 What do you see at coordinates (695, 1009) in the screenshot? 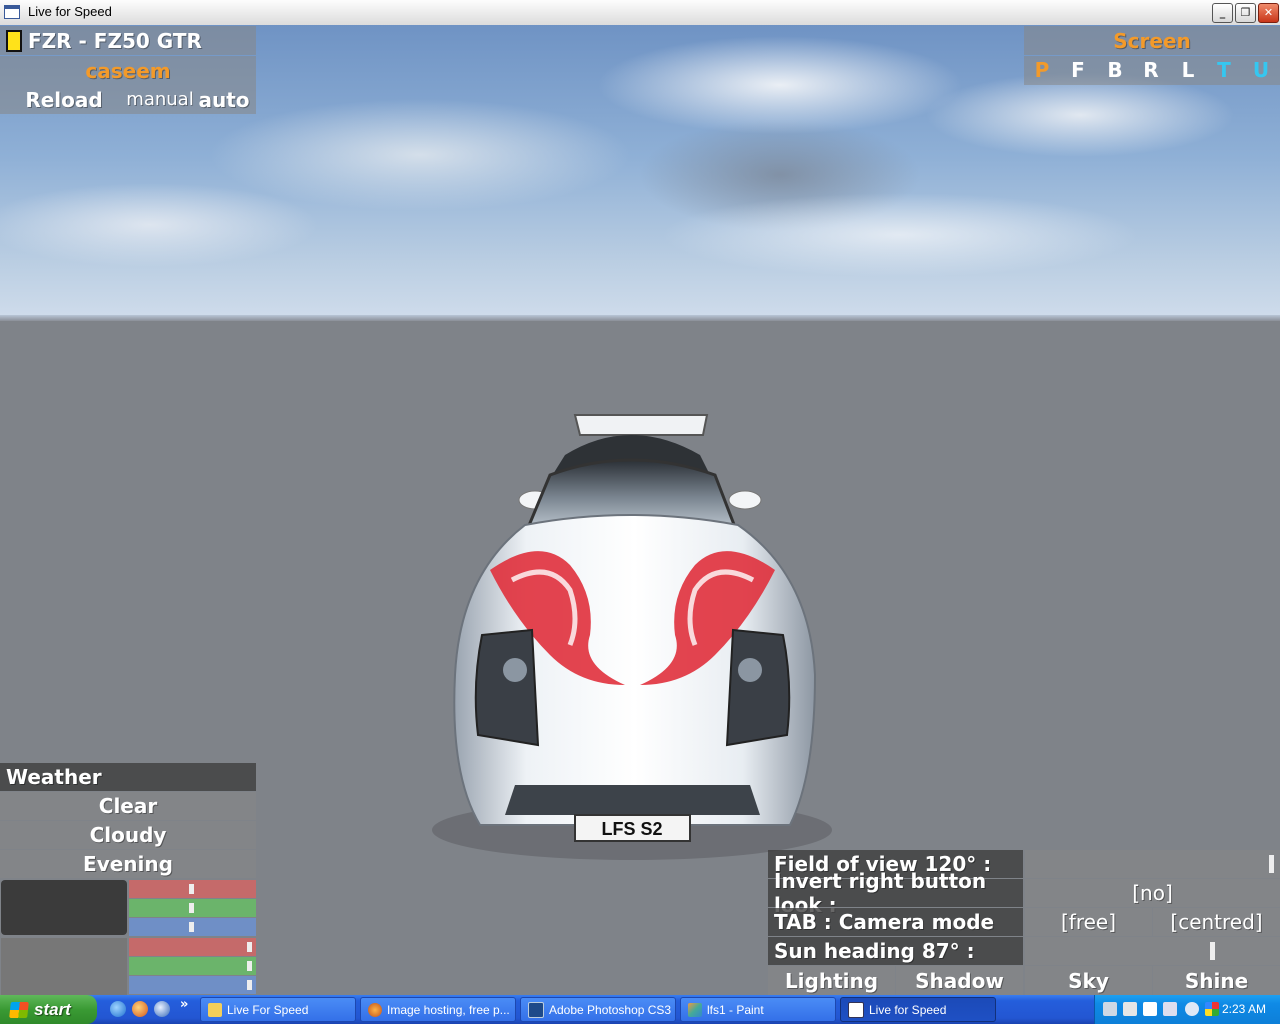
I see `paint-icon` at bounding box center [695, 1009].